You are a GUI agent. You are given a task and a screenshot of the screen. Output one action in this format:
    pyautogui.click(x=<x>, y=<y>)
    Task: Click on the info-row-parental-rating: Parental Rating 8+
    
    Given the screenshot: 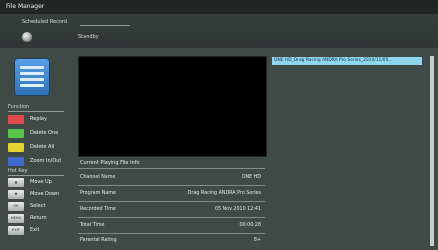 What is the action you would take?
    pyautogui.click(x=171, y=241)
    